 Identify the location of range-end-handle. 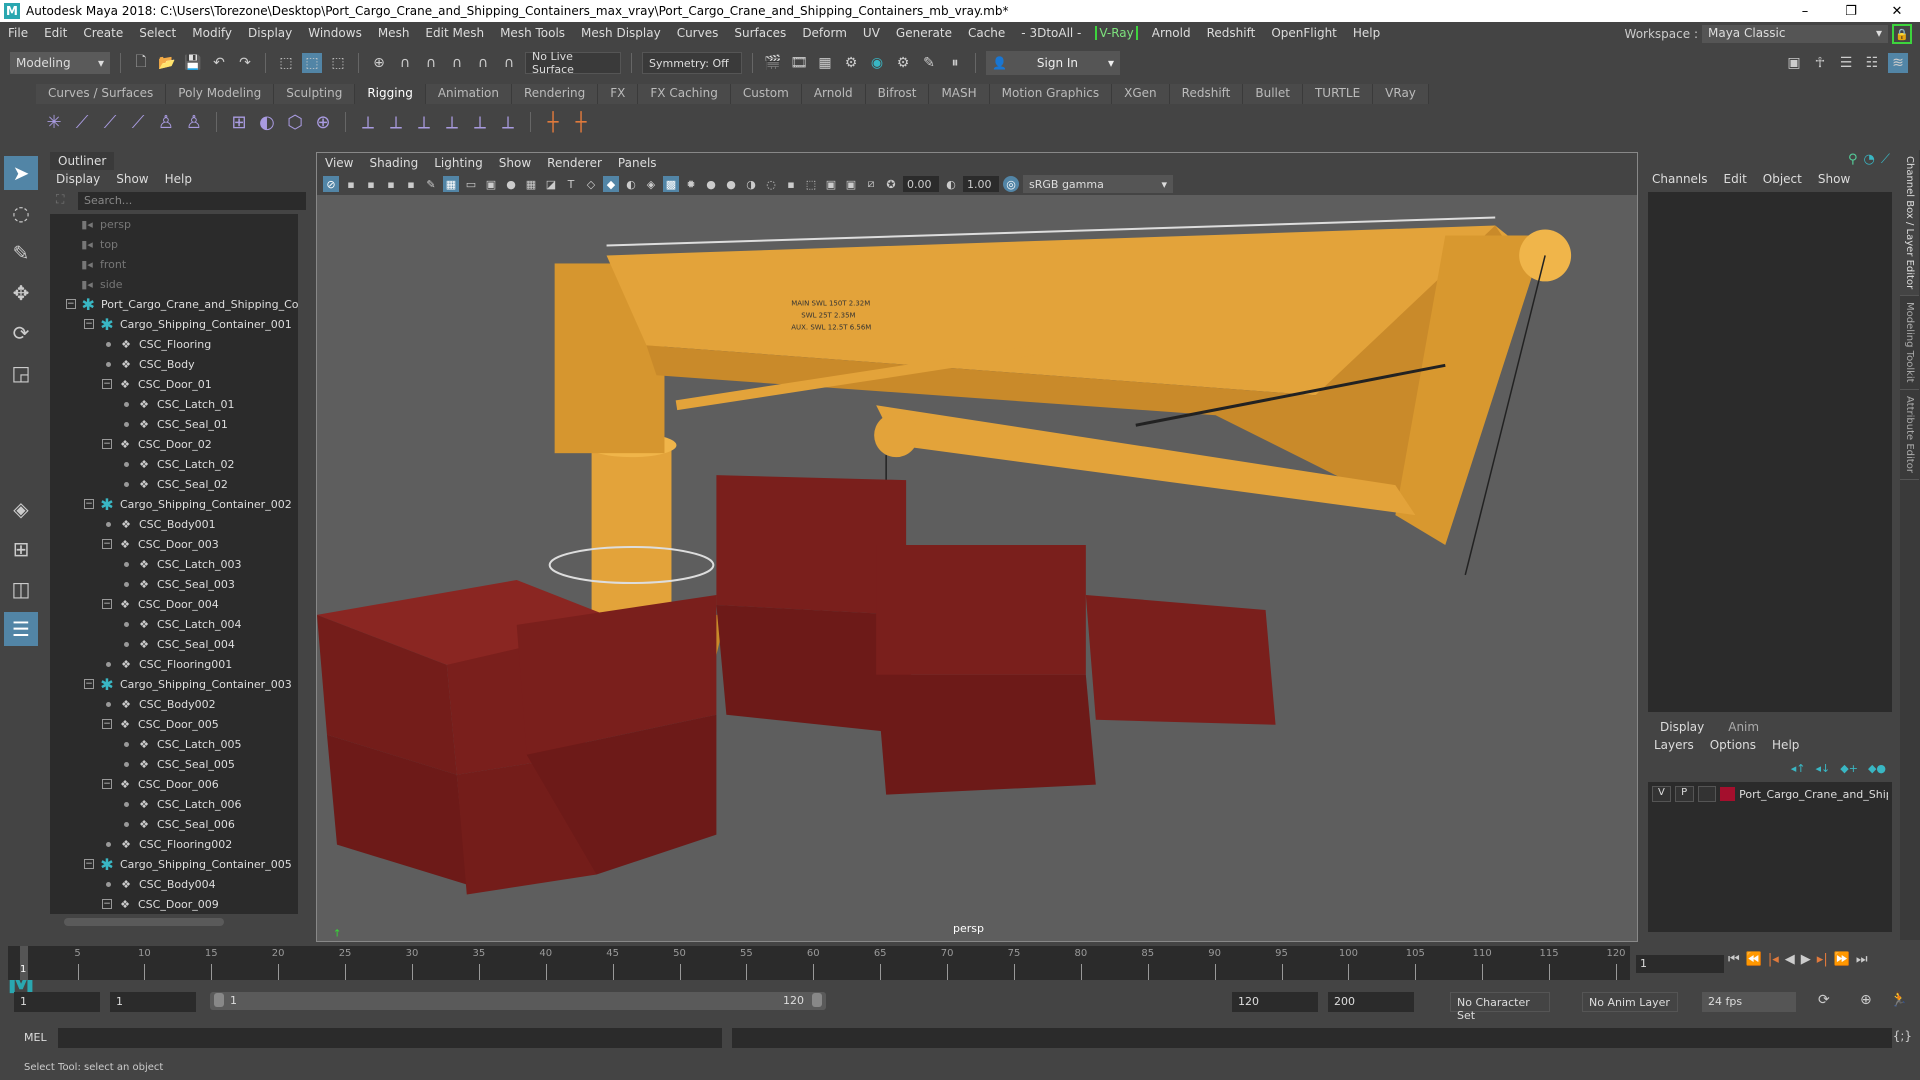
(817, 1000).